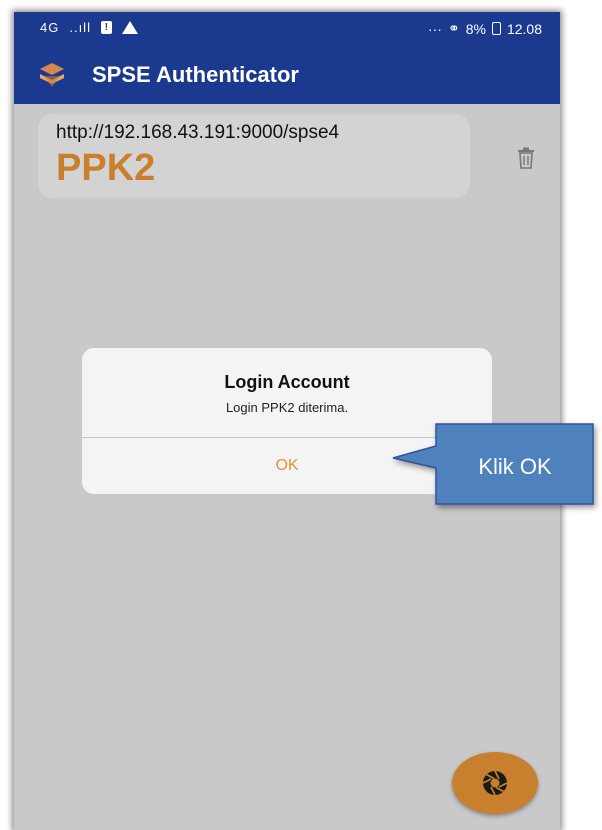 This screenshot has height=830, width=602. What do you see at coordinates (453, 28) in the screenshot?
I see `hotspot-icon: ⚭` at bounding box center [453, 28].